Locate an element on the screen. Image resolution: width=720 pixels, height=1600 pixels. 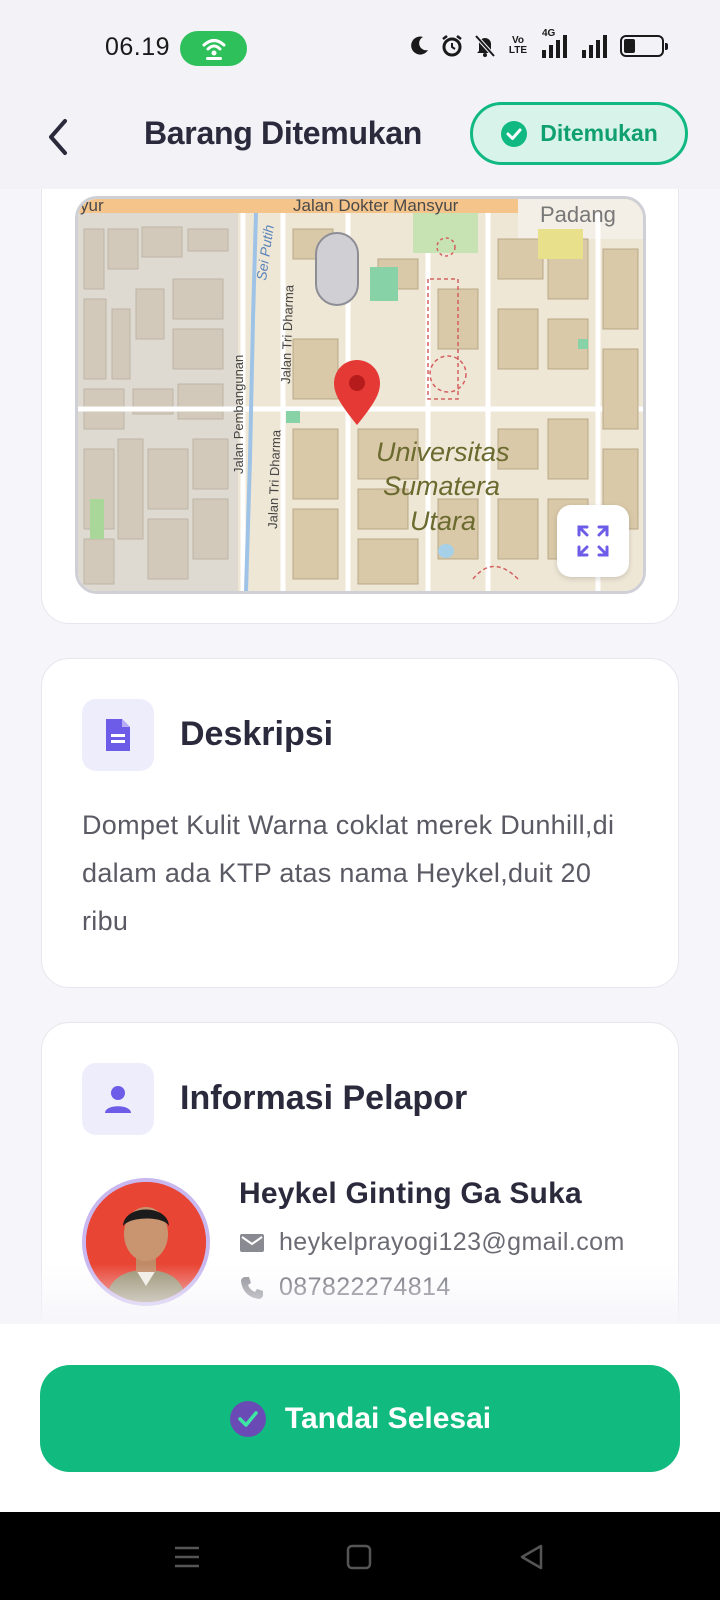
status-chip: Ditemukan is located at coordinates (579, 133).